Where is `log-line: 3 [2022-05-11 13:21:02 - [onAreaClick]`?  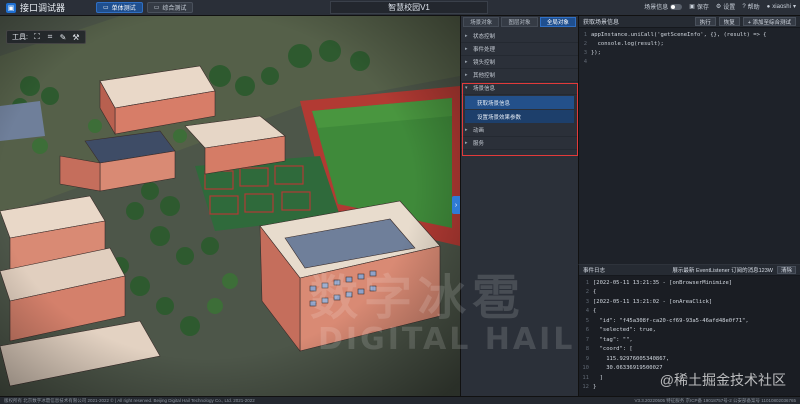 log-line: 3 [2022-05-11 13:21:02 - [onAreaClick] is located at coordinates (649, 301).